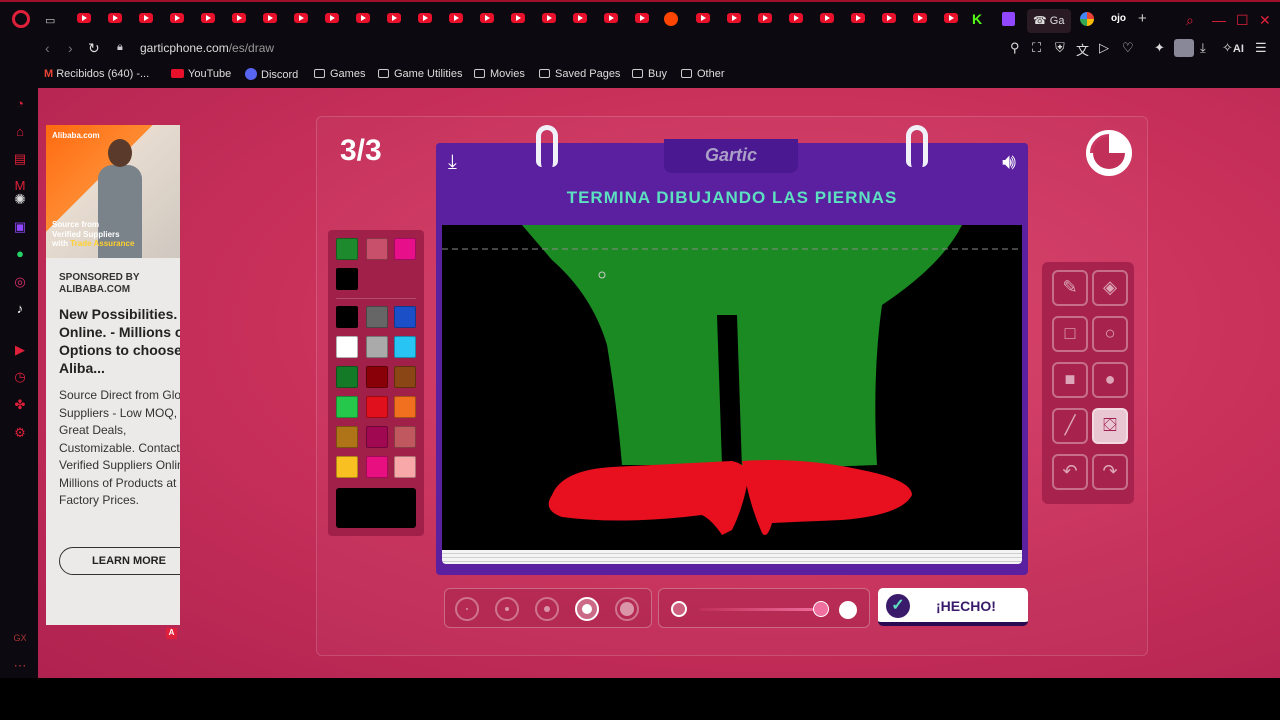  What do you see at coordinates (1128, 48) in the screenshot?
I see `heart-icon: ♡` at bounding box center [1128, 48].